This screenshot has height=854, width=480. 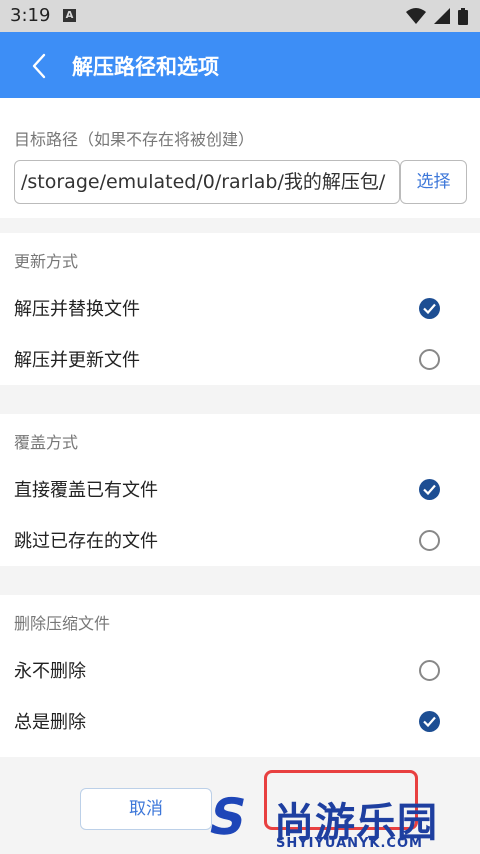 What do you see at coordinates (207, 182) in the screenshot?
I see `target-path-input: /storage/emulated/0/rarlab/我的解压包/` at bounding box center [207, 182].